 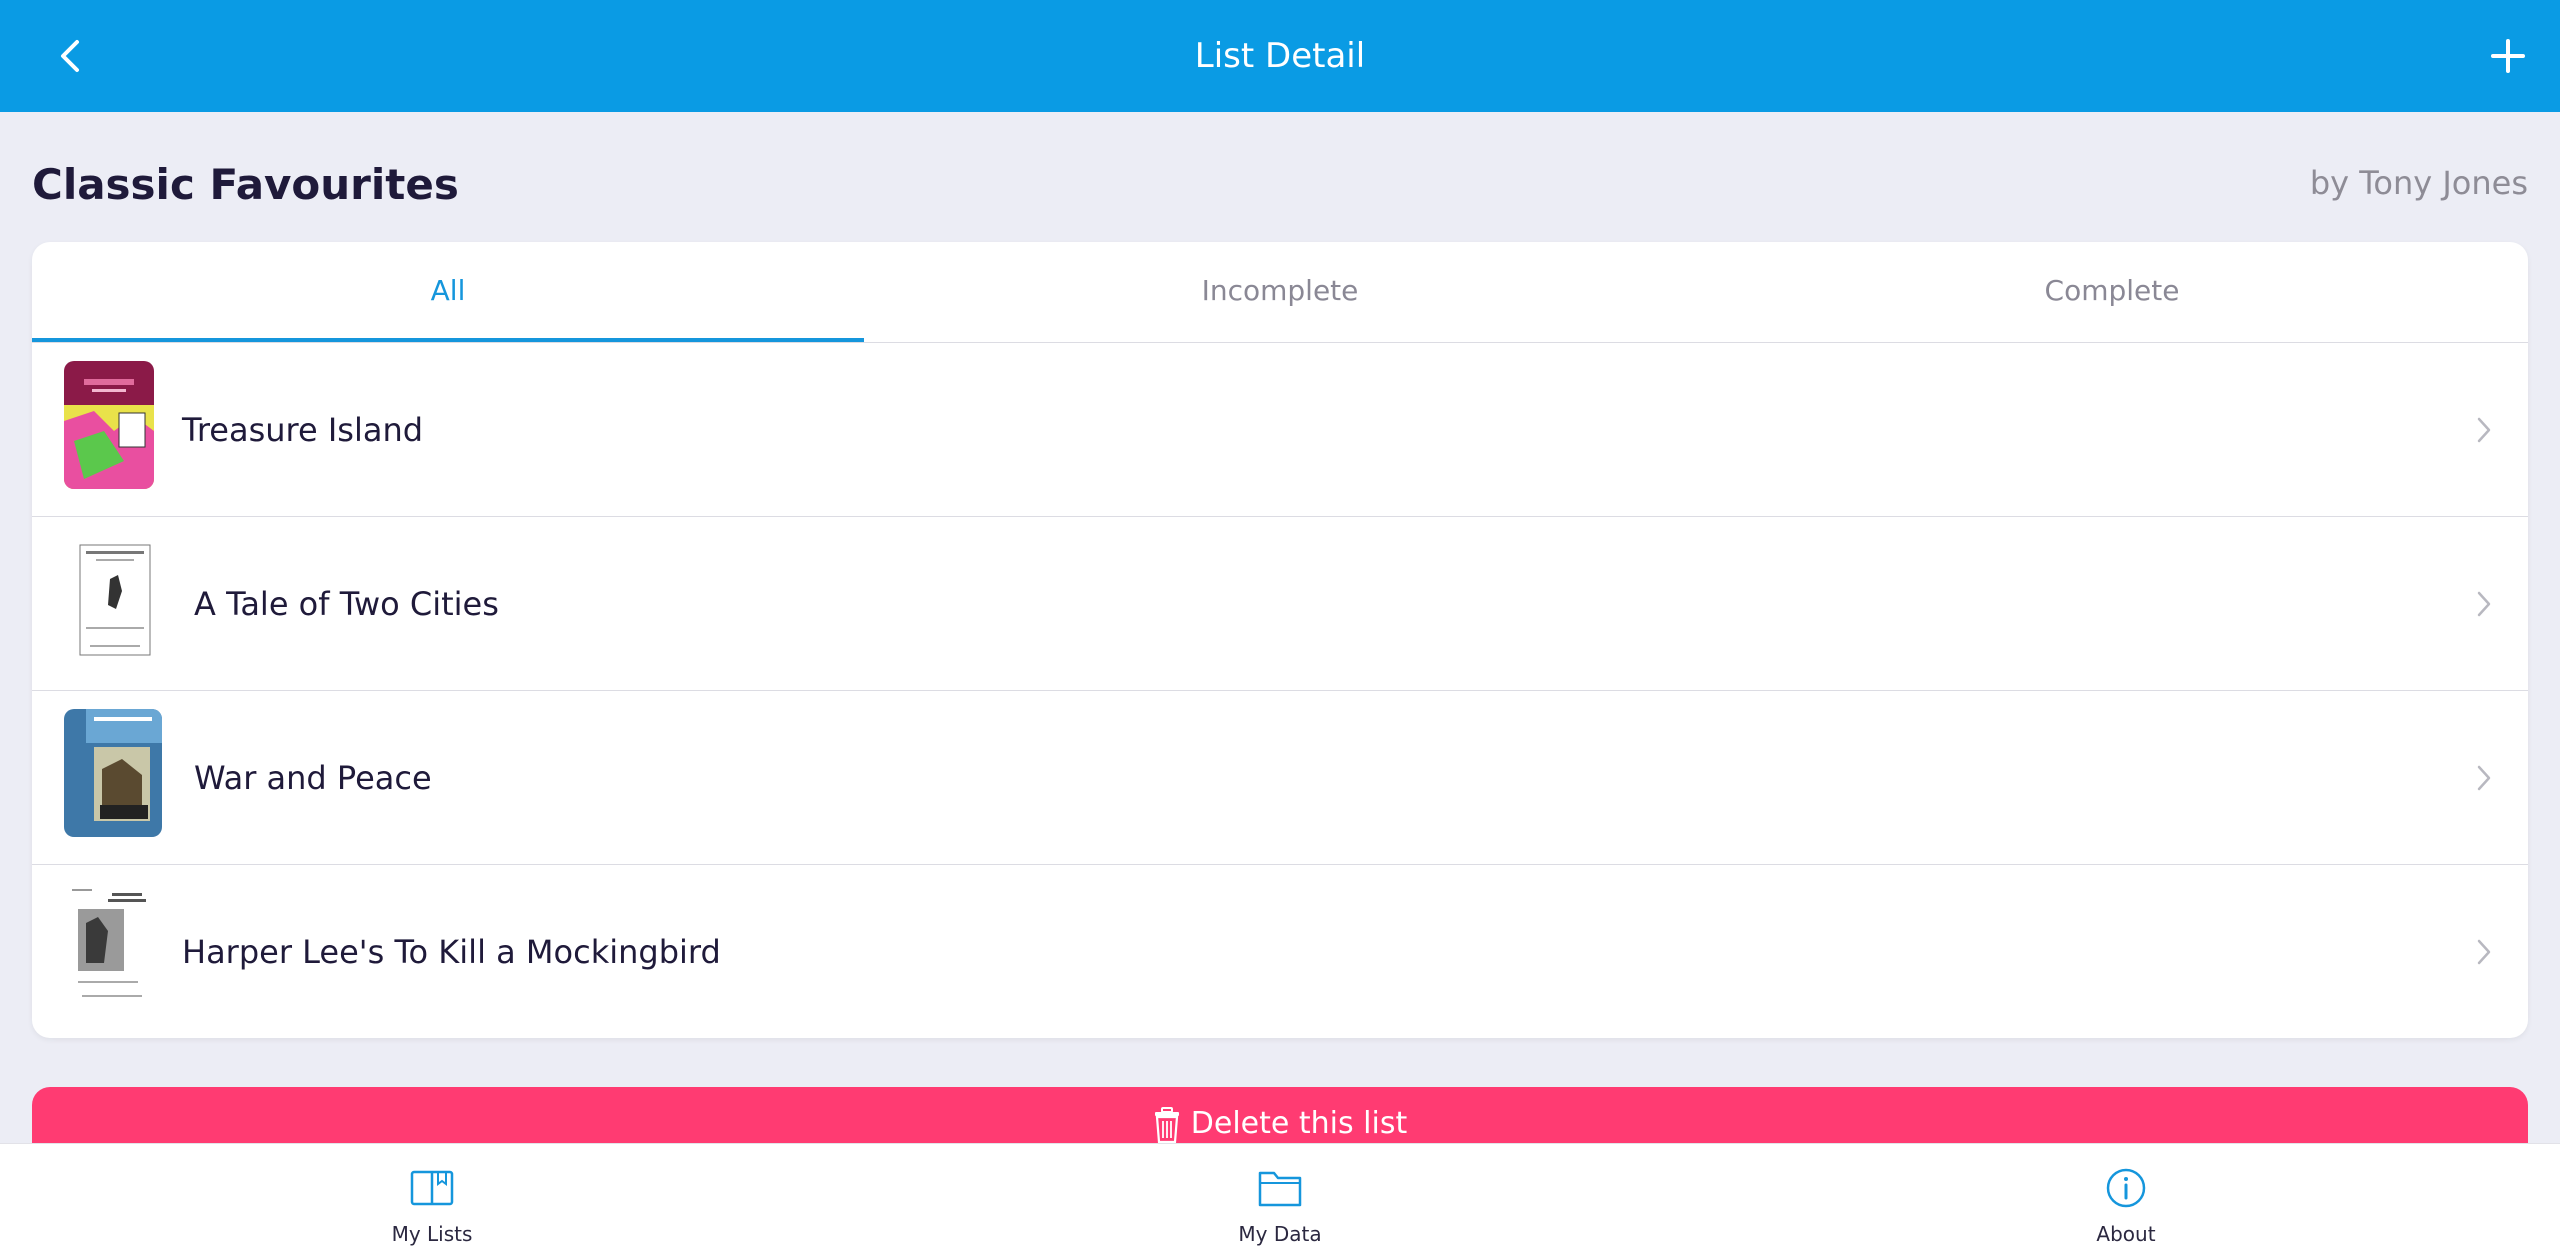 I want to click on folder-icon, so click(x=1280, y=1189).